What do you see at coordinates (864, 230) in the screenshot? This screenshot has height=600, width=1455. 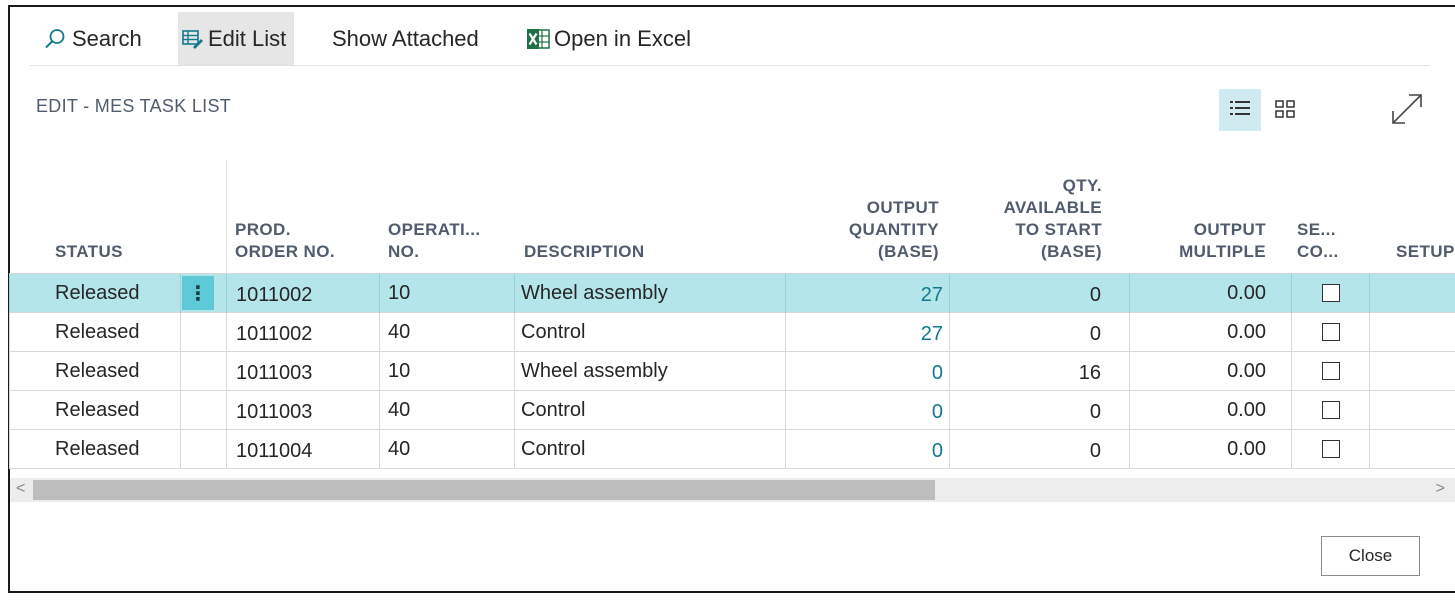 I see `col-output-quantity: OUTPUT QUANTITY (BASE)` at bounding box center [864, 230].